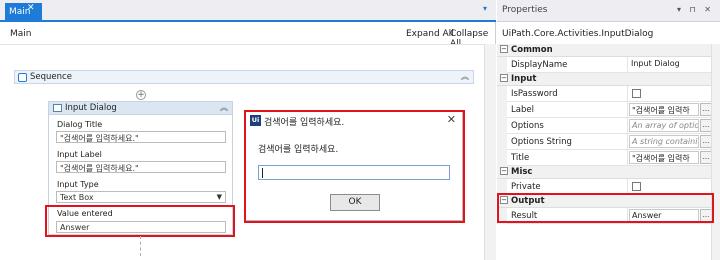  Describe the element at coordinates (22, 77) in the screenshot. I see `sequence-icon` at that location.